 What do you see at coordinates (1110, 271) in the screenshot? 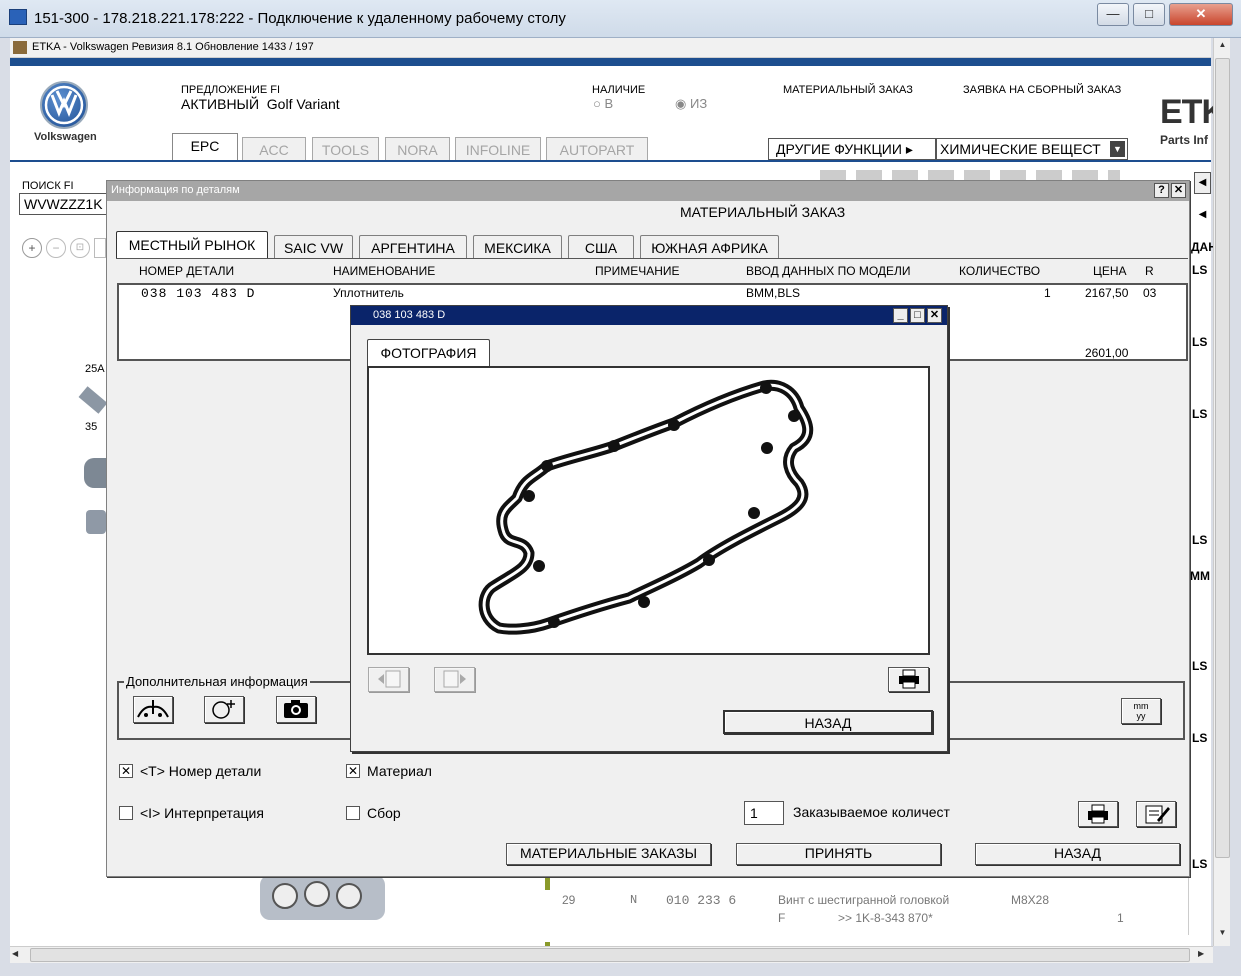
I see `col-price: ЦЕНА` at bounding box center [1110, 271].